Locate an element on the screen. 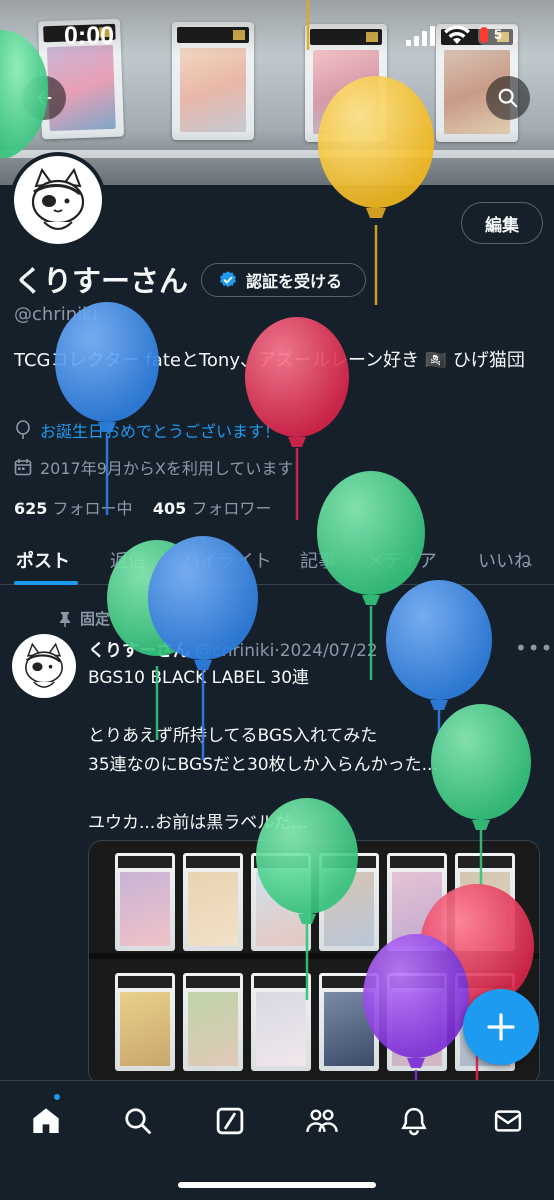 The width and height of the screenshot is (554, 1200). profile-name: くりすーさん is located at coordinates (101, 281).